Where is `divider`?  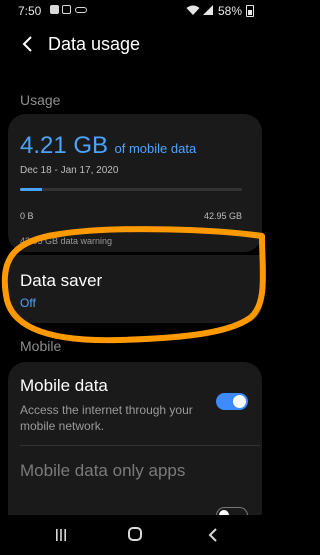
divider is located at coordinates (140, 445).